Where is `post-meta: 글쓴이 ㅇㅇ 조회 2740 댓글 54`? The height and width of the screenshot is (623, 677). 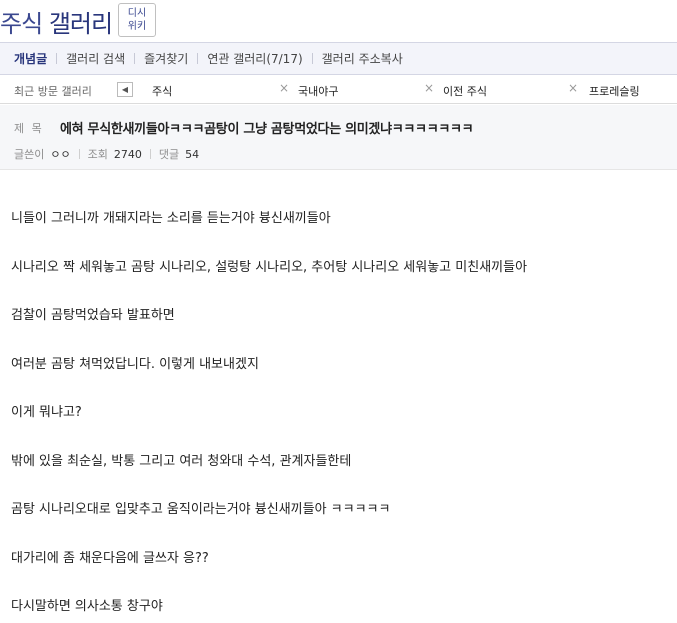
post-meta: 글쓴이 ㅇㅇ 조회 2740 댓글 54 is located at coordinates (106, 154).